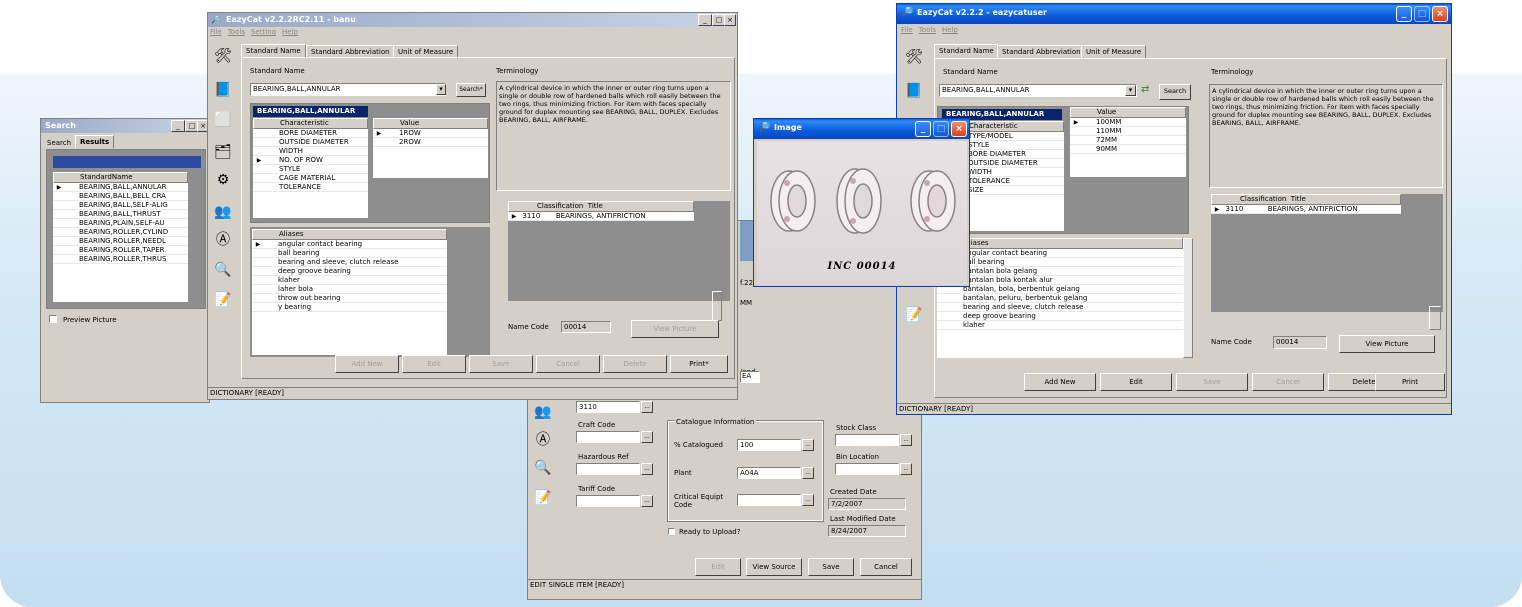  I want to click on cube-icon: ⬜, so click(223, 120).